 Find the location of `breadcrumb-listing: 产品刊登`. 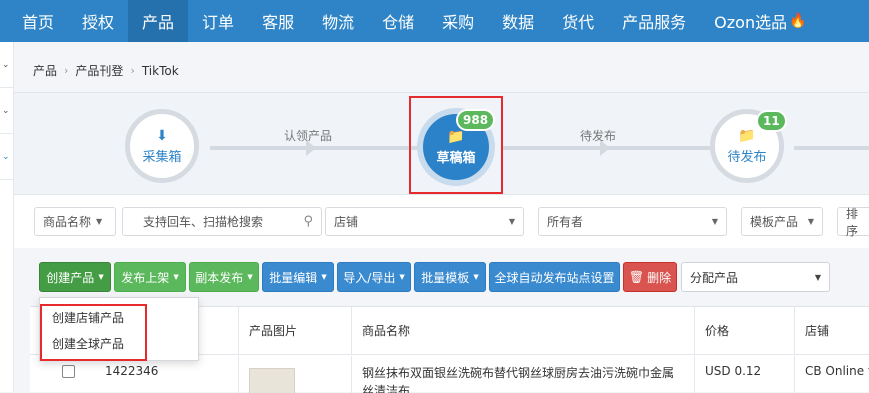

breadcrumb-listing: 产品刊登 is located at coordinates (99, 70).